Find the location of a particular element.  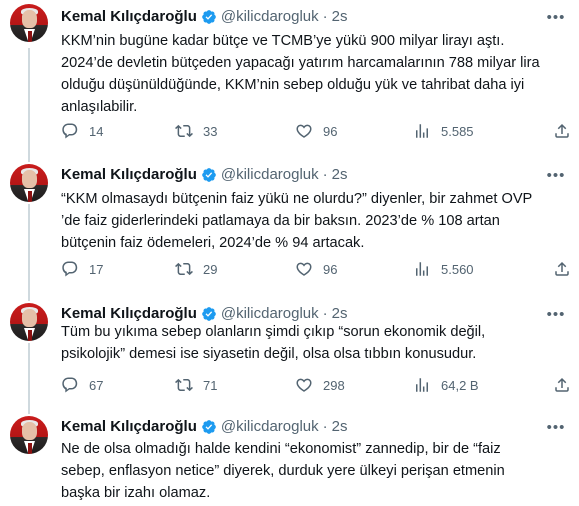

reply-button: 67 is located at coordinates (82, 385).